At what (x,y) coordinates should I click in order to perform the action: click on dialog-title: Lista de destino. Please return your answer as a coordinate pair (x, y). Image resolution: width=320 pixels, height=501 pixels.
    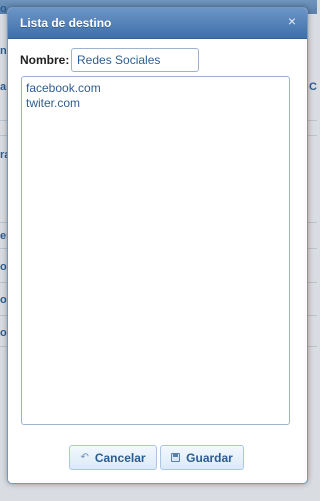
    Looking at the image, I should click on (66, 23).